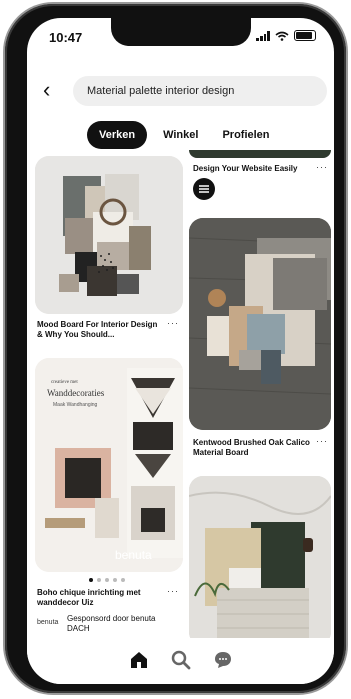  What do you see at coordinates (117, 135) in the screenshot?
I see `tab-verken: Verken` at bounding box center [117, 135].